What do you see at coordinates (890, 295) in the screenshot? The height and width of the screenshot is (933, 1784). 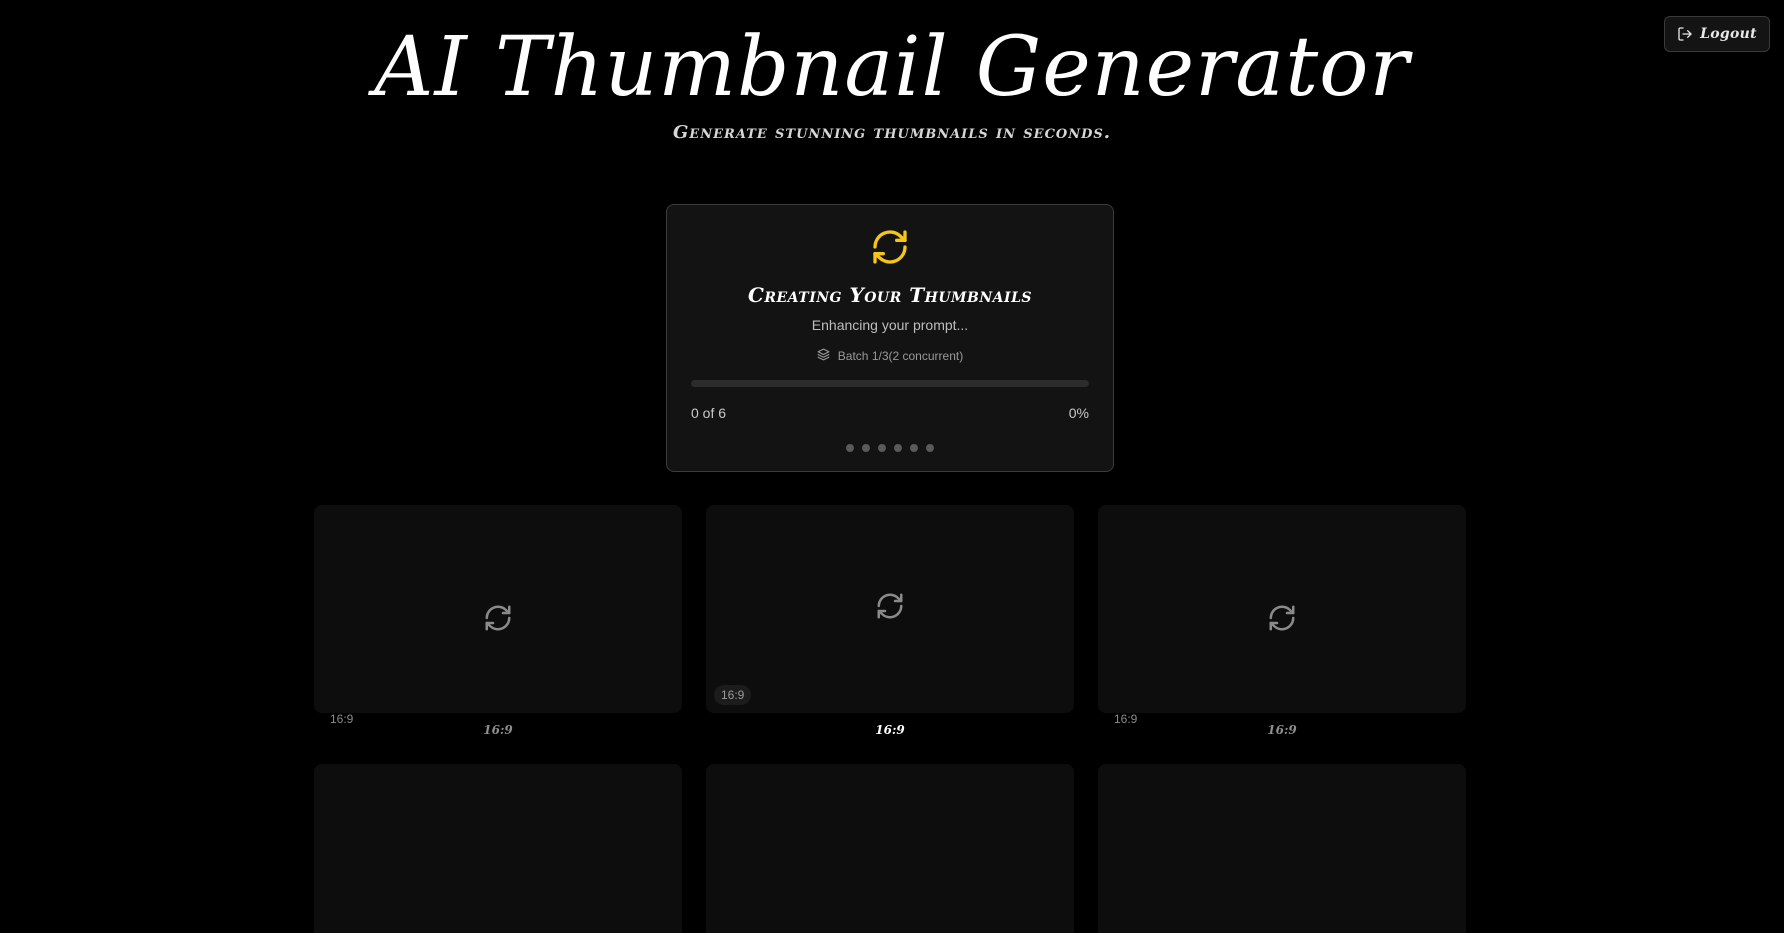 I see `progress-title: Creating Your Thumbnails` at bounding box center [890, 295].